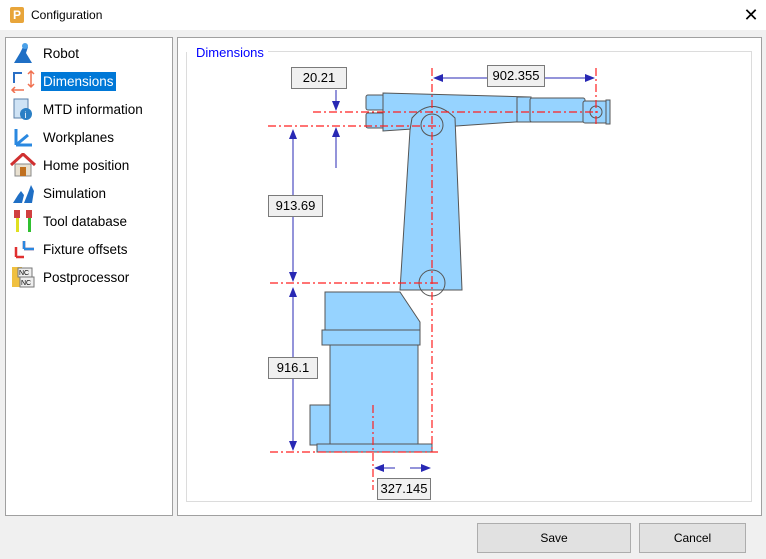 The image size is (766, 559). What do you see at coordinates (516, 76) in the screenshot?
I see `forearm-length-field: 902.355` at bounding box center [516, 76].